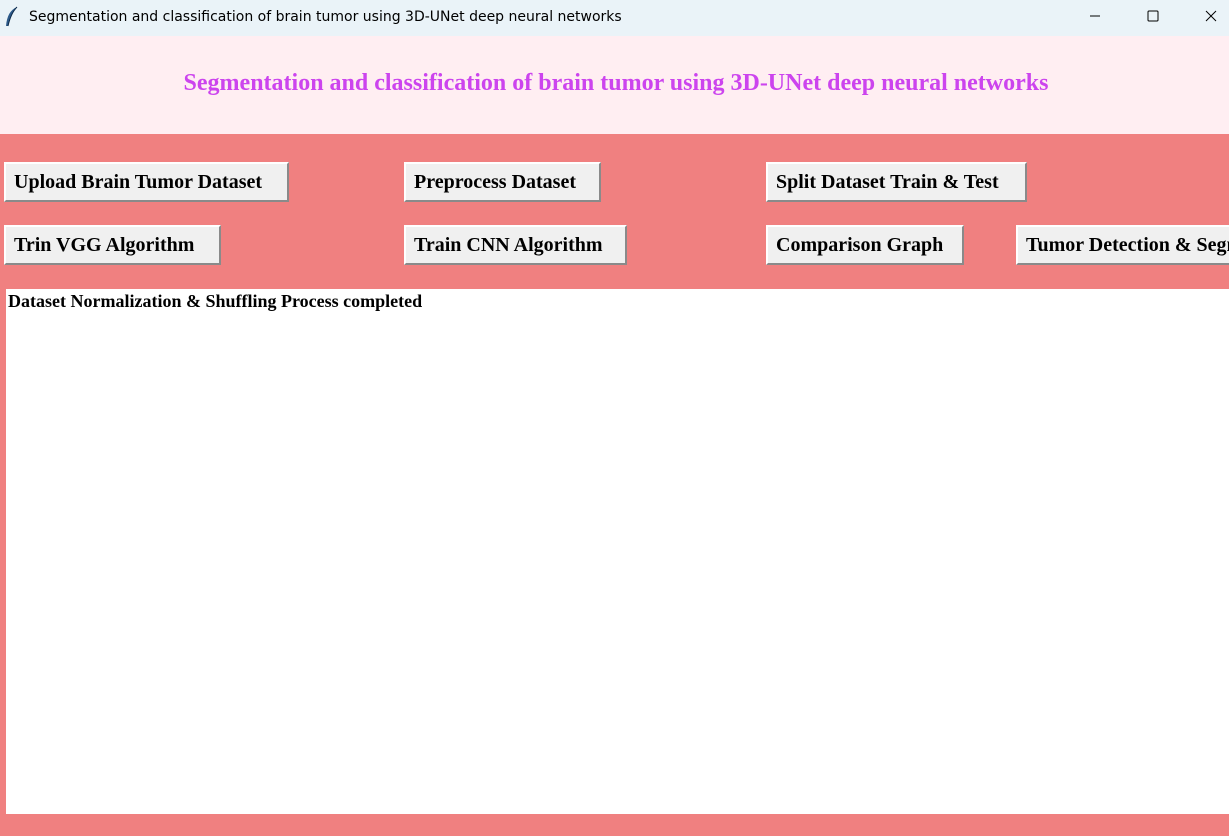 This screenshot has width=1229, height=836. I want to click on minimize-icon, so click(1095, 18).